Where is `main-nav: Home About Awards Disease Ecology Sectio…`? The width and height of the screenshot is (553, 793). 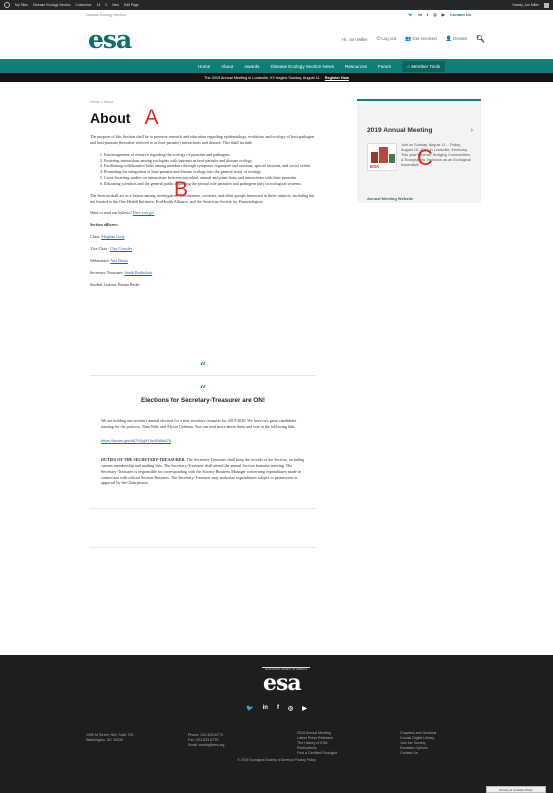 main-nav: Home About Awards Disease Ecology Sectio… is located at coordinates (276, 66).